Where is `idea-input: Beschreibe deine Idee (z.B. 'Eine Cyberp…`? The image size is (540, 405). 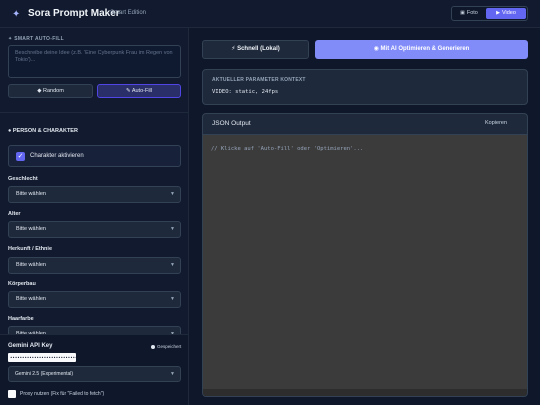 idea-input: Beschreibe deine Idee (z.B. 'Eine Cyberp… is located at coordinates (94, 61).